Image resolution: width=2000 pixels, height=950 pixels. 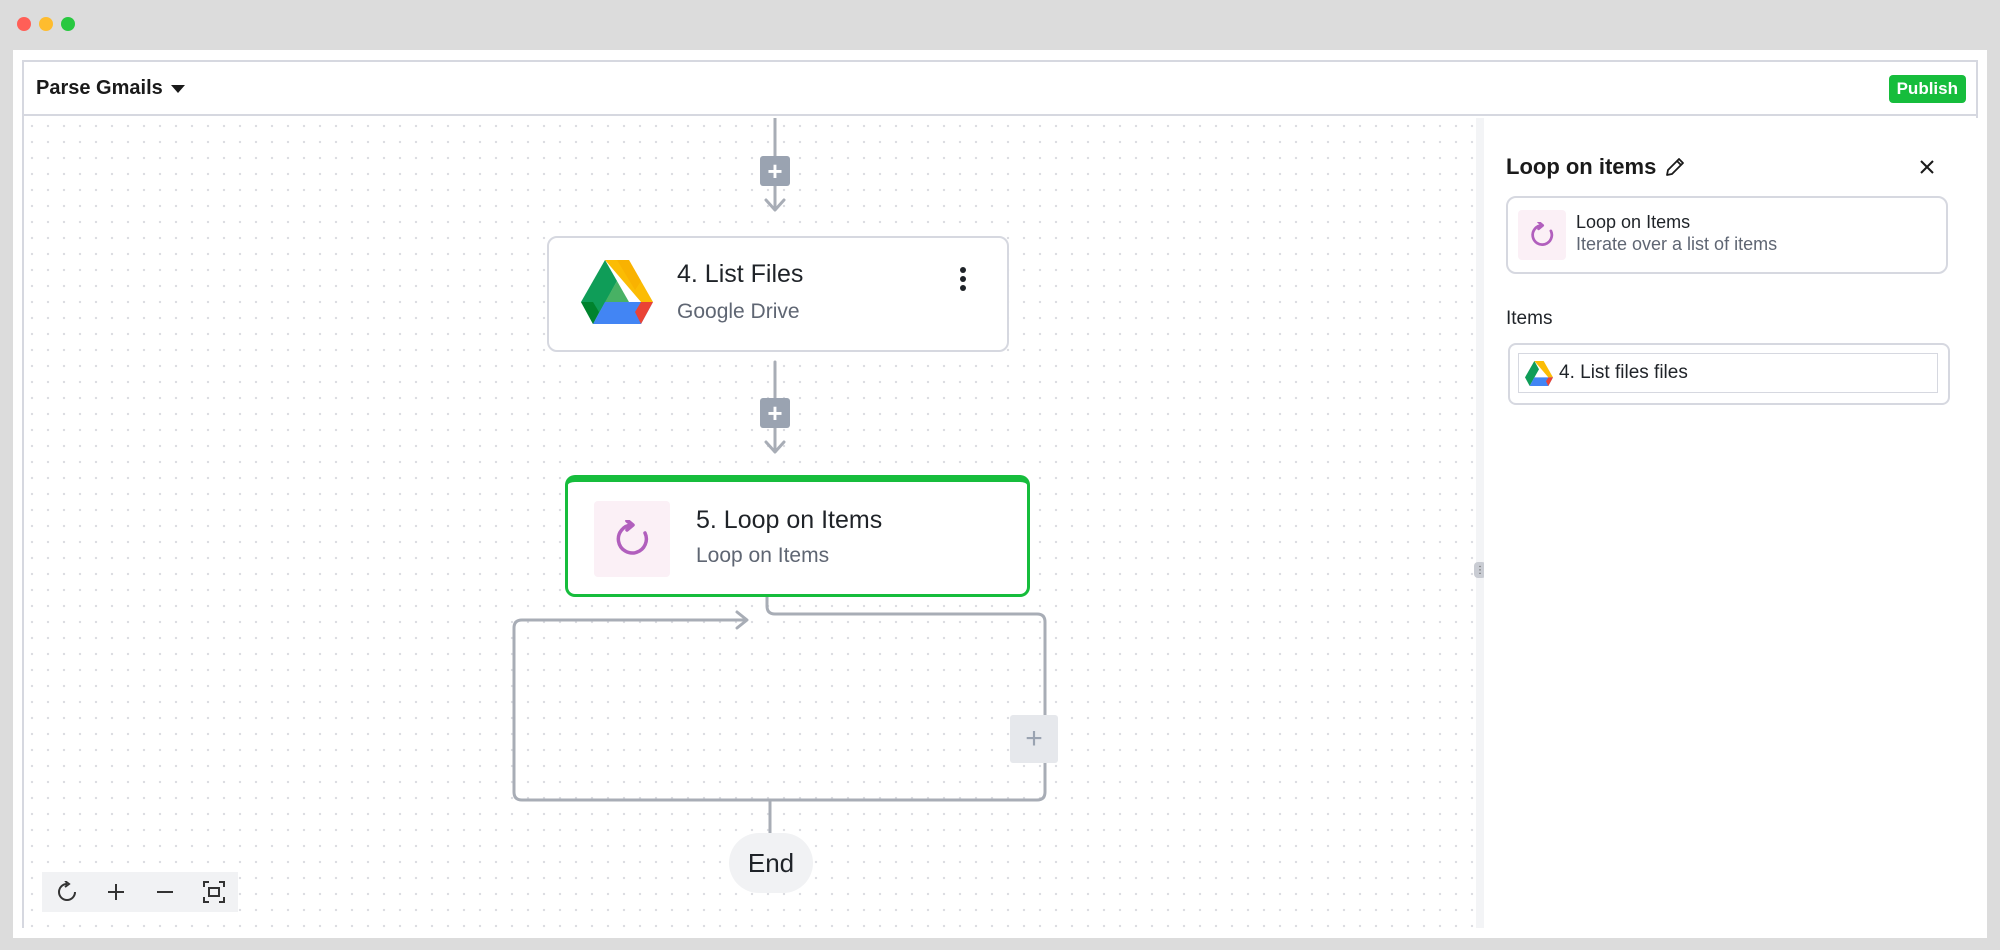 I want to click on canvas-controls, so click(x=140, y=892).